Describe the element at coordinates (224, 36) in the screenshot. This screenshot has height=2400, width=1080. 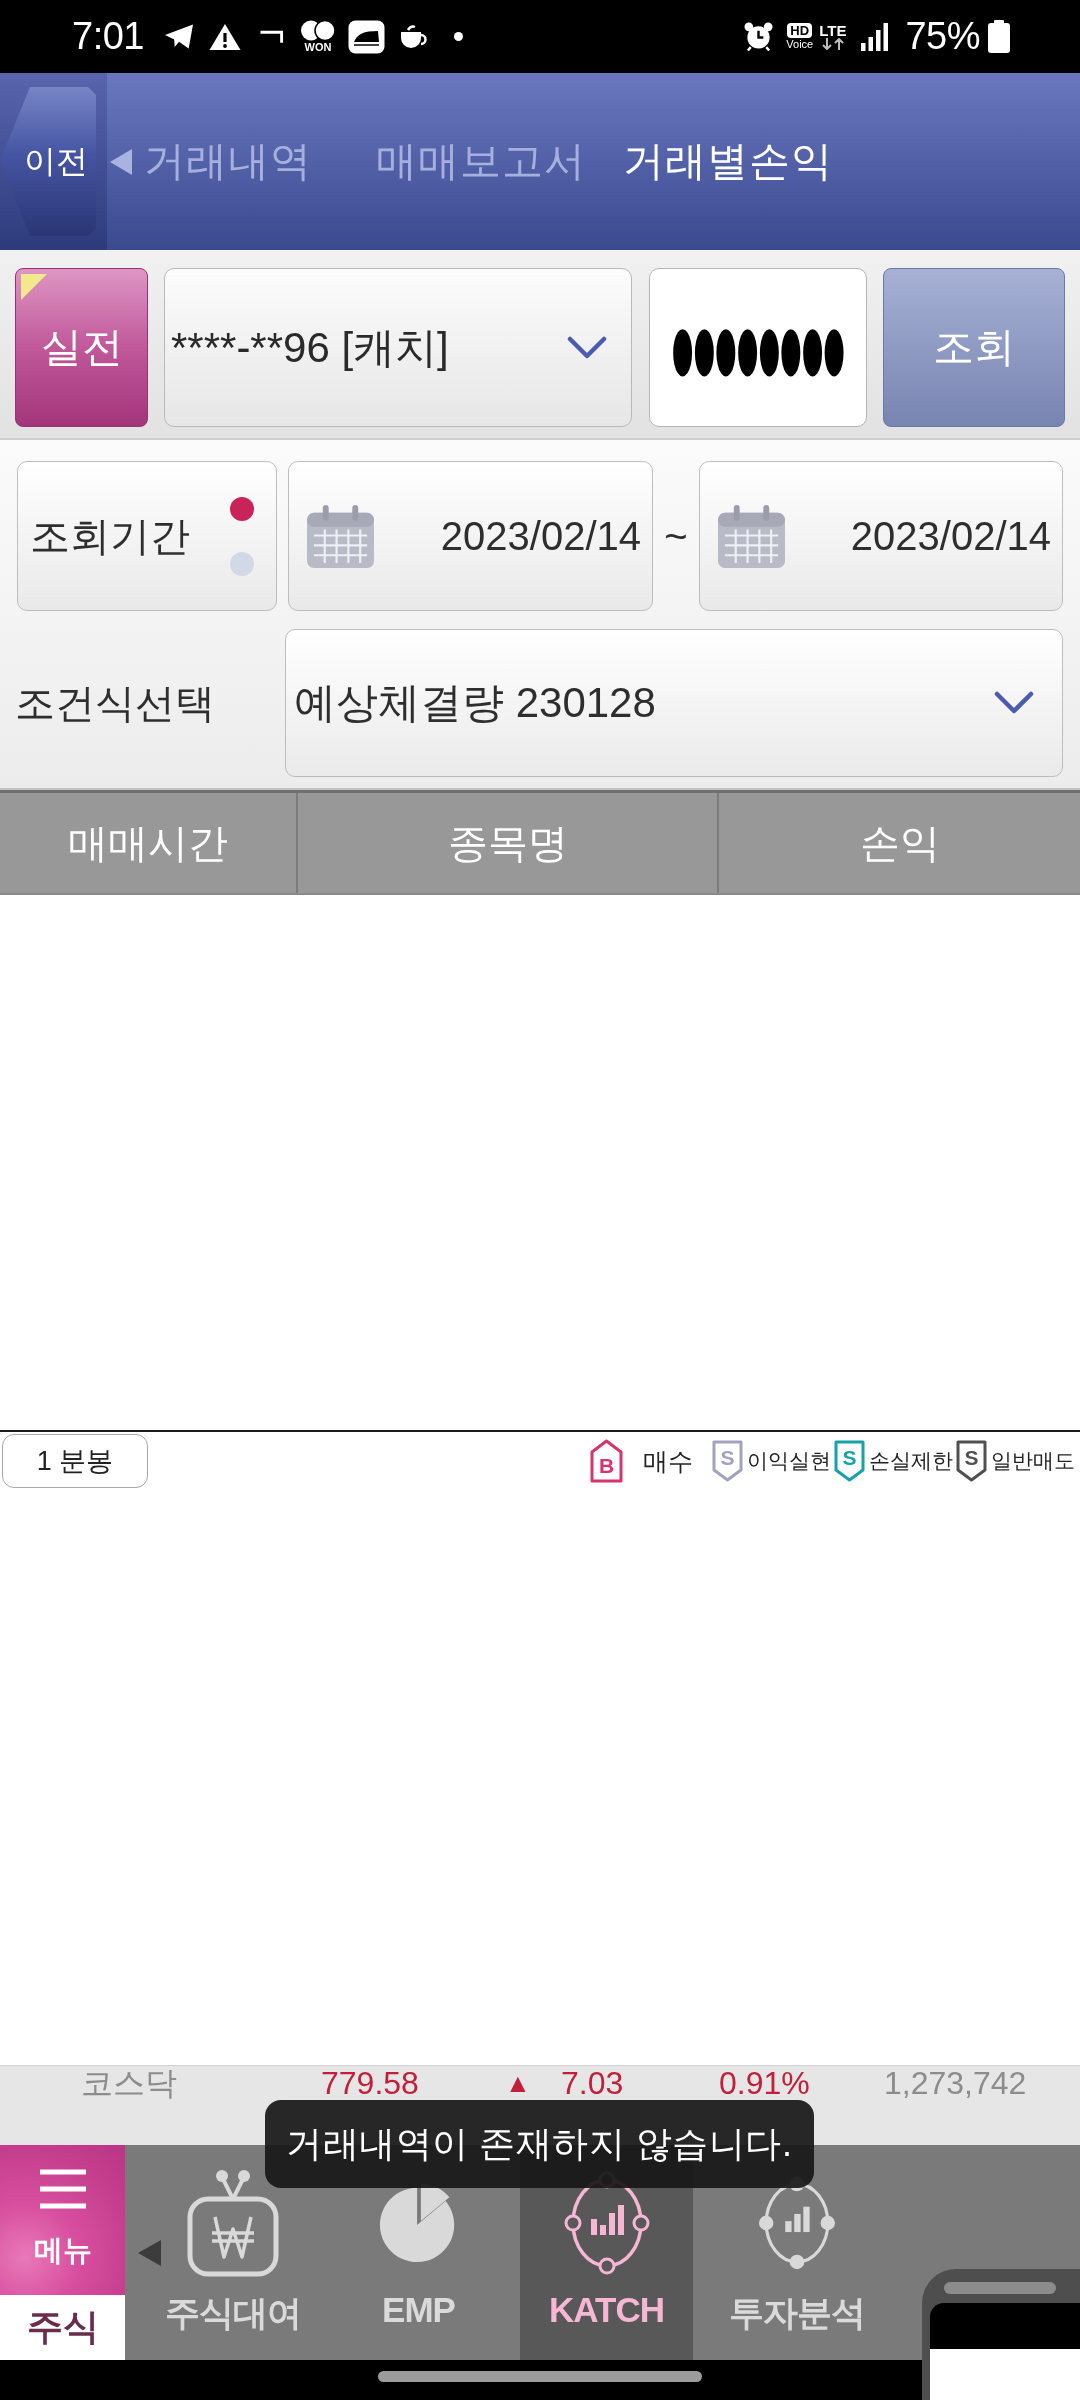
I see `warning-icon` at that location.